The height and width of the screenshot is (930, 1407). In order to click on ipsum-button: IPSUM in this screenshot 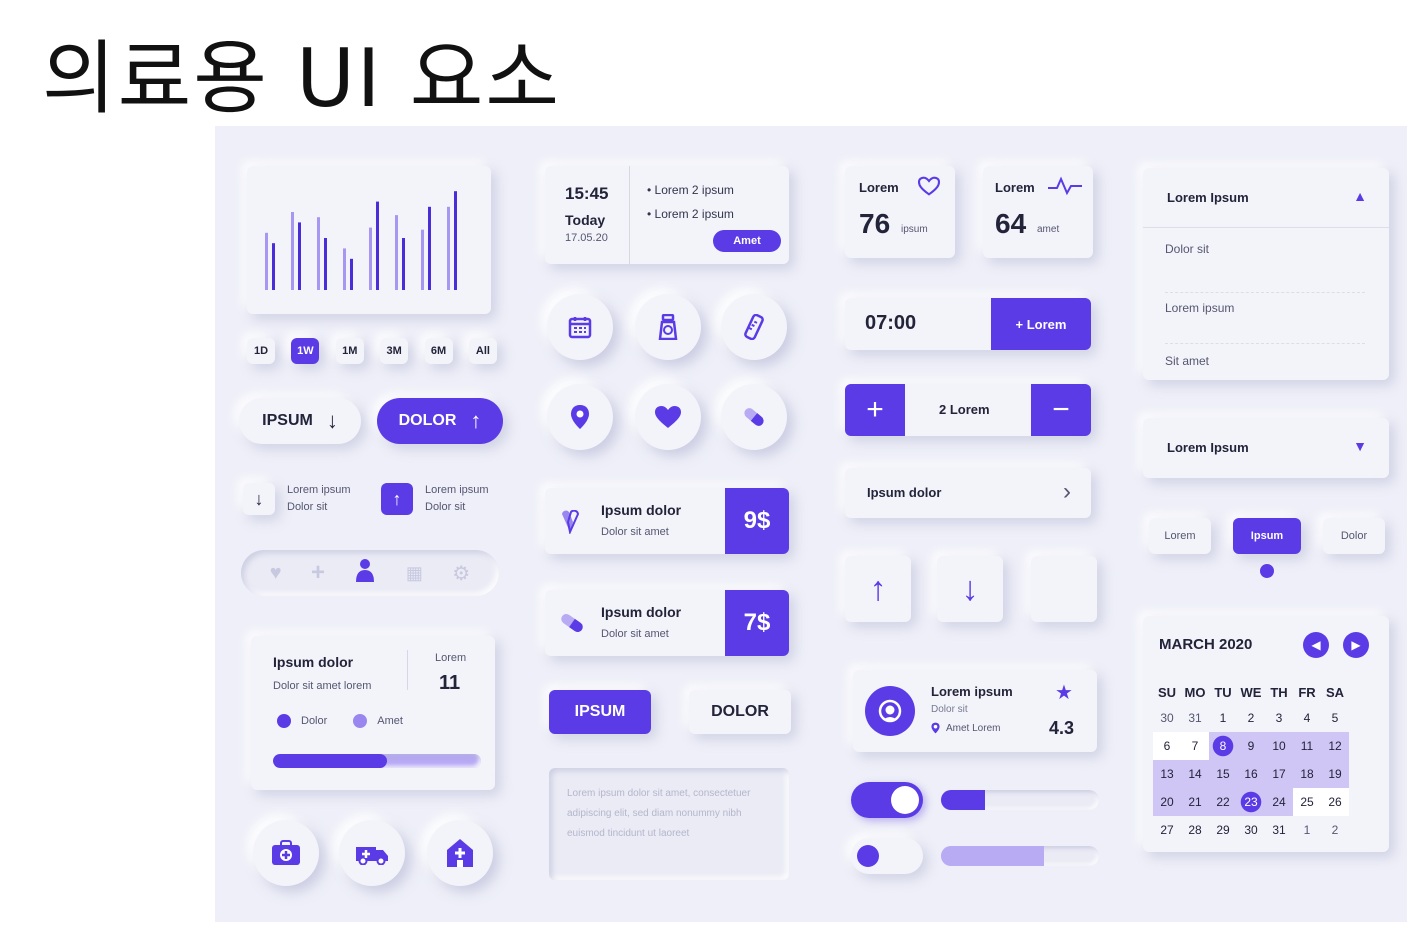, I will do `click(600, 712)`.